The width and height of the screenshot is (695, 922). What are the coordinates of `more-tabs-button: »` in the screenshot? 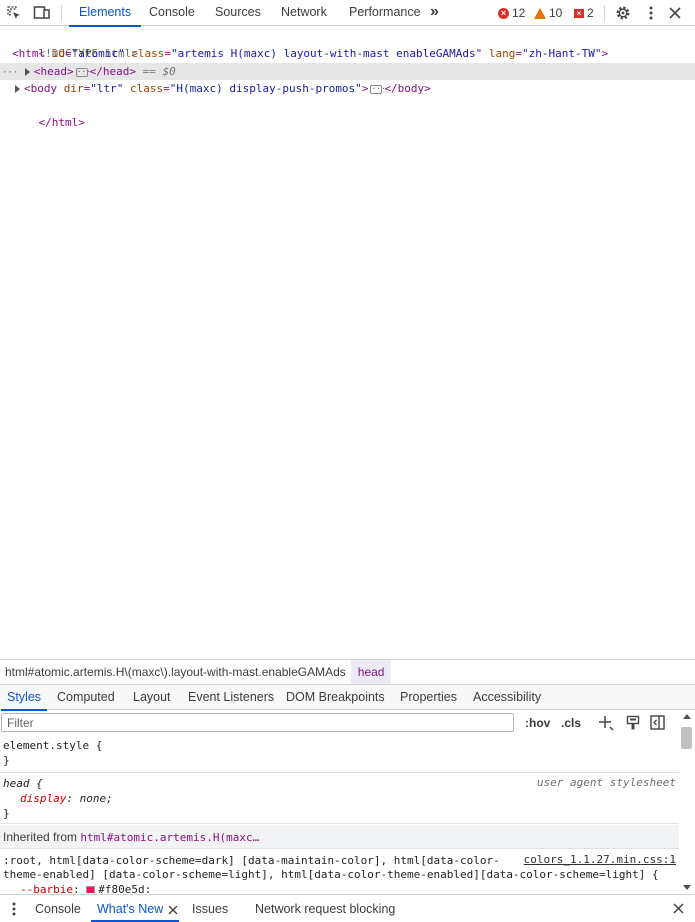 It's located at (434, 13).